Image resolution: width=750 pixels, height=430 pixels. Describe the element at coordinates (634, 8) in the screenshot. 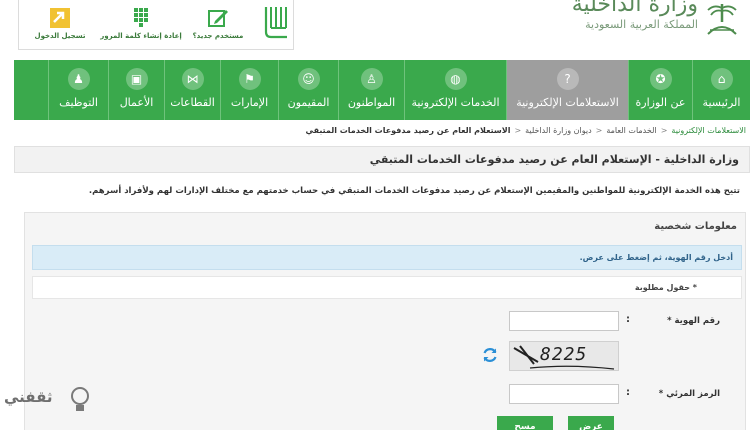

I see `ministry-title: وزارة الداخلية` at that location.